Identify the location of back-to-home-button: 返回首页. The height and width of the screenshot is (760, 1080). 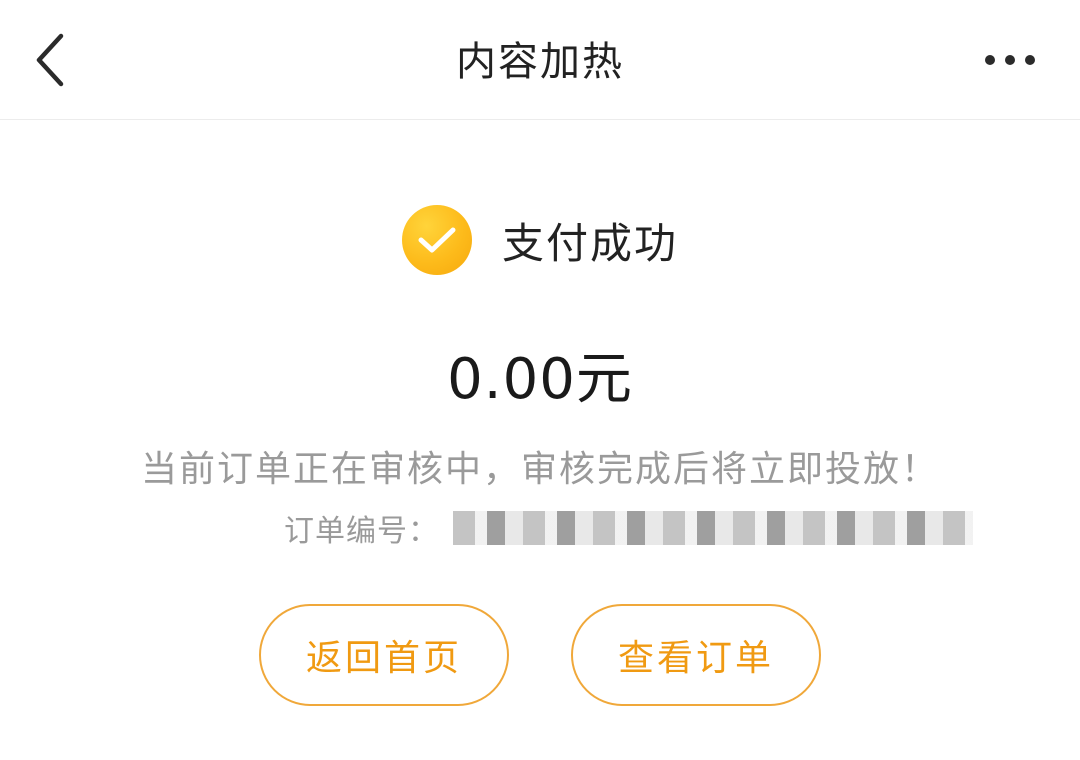
(384, 655).